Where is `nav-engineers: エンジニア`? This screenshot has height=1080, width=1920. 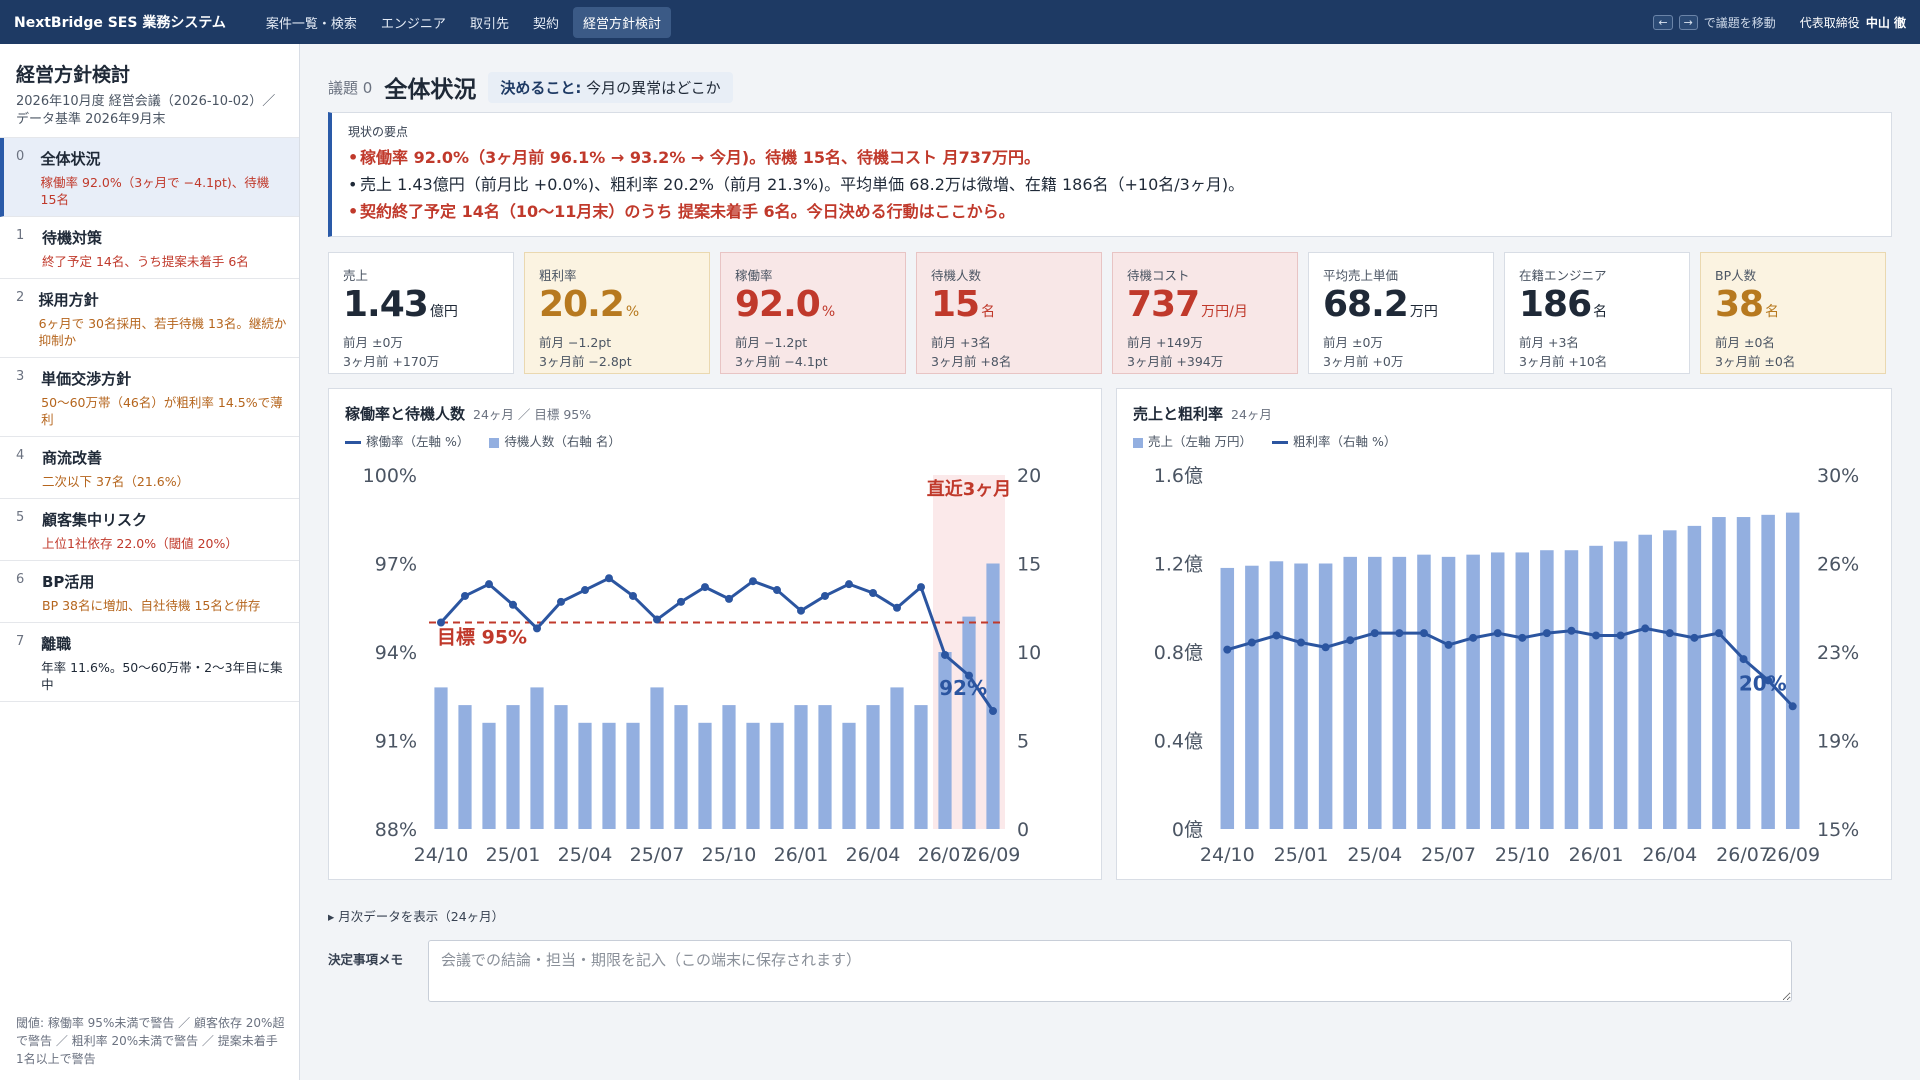 nav-engineers: エンジニア is located at coordinates (413, 22).